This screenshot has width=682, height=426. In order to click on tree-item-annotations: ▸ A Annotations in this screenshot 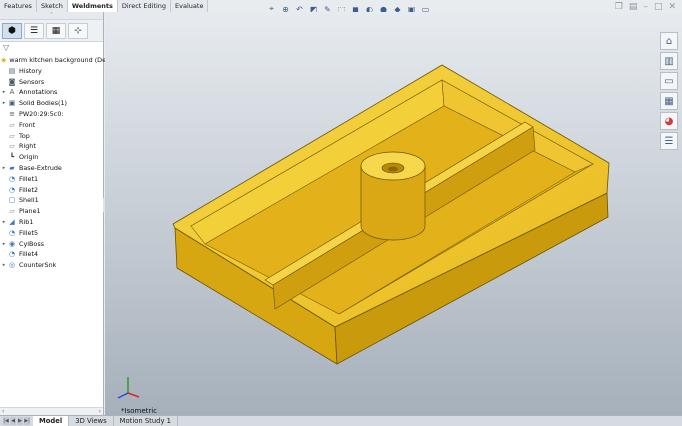, I will do `click(51, 92)`.